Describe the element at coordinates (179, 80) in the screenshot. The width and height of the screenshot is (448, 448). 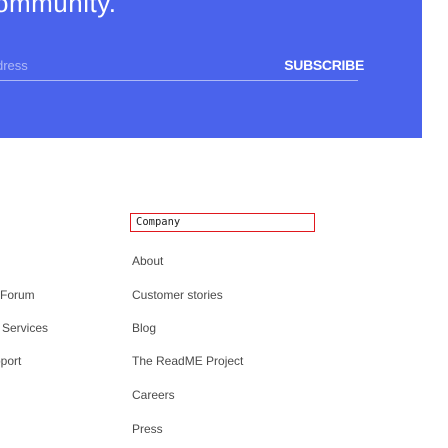
I see `email-input-underline` at that location.